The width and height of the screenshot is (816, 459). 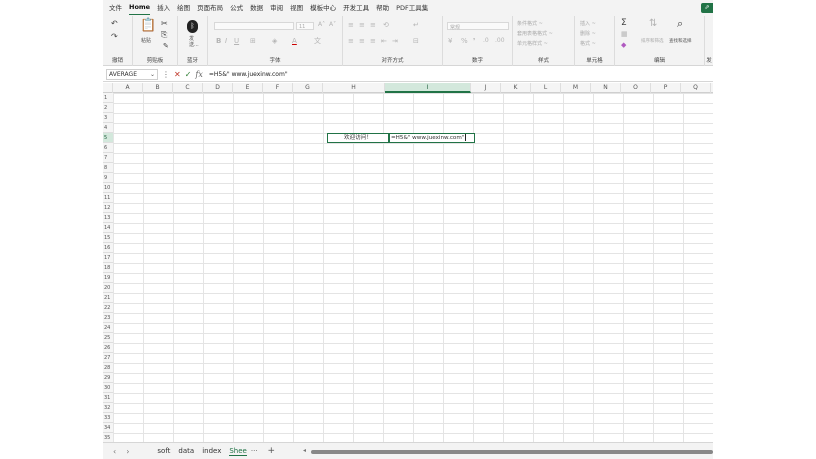 What do you see at coordinates (218, 88) in the screenshot?
I see `column-header-d: D` at bounding box center [218, 88].